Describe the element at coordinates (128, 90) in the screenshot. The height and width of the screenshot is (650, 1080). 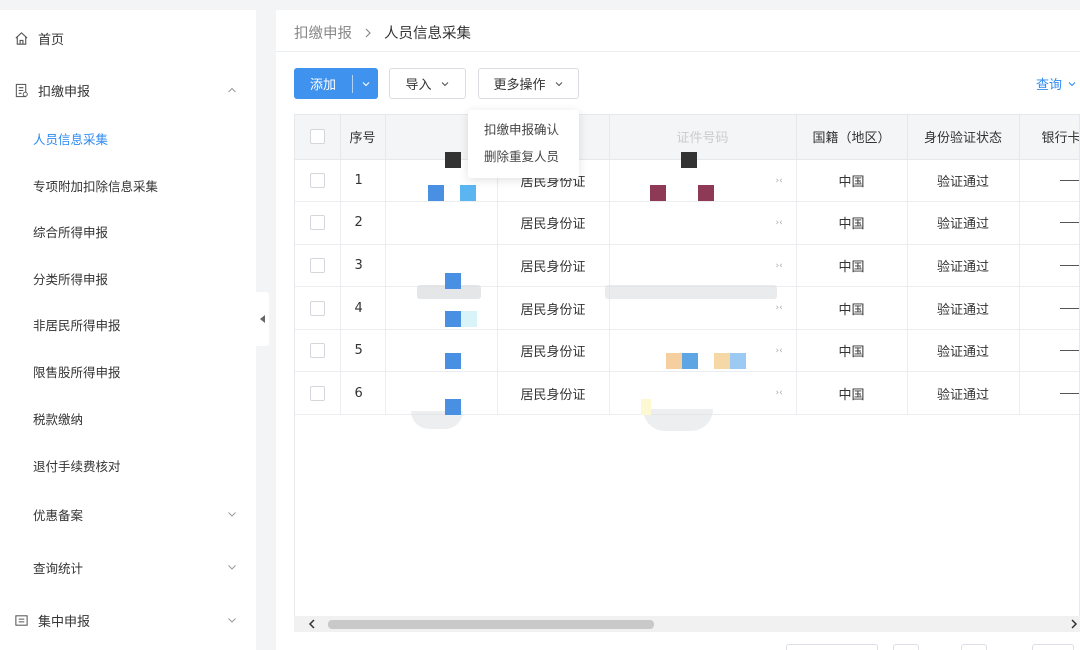
I see `sidebar-item-withholding-declaration: 扣缴申报` at that location.